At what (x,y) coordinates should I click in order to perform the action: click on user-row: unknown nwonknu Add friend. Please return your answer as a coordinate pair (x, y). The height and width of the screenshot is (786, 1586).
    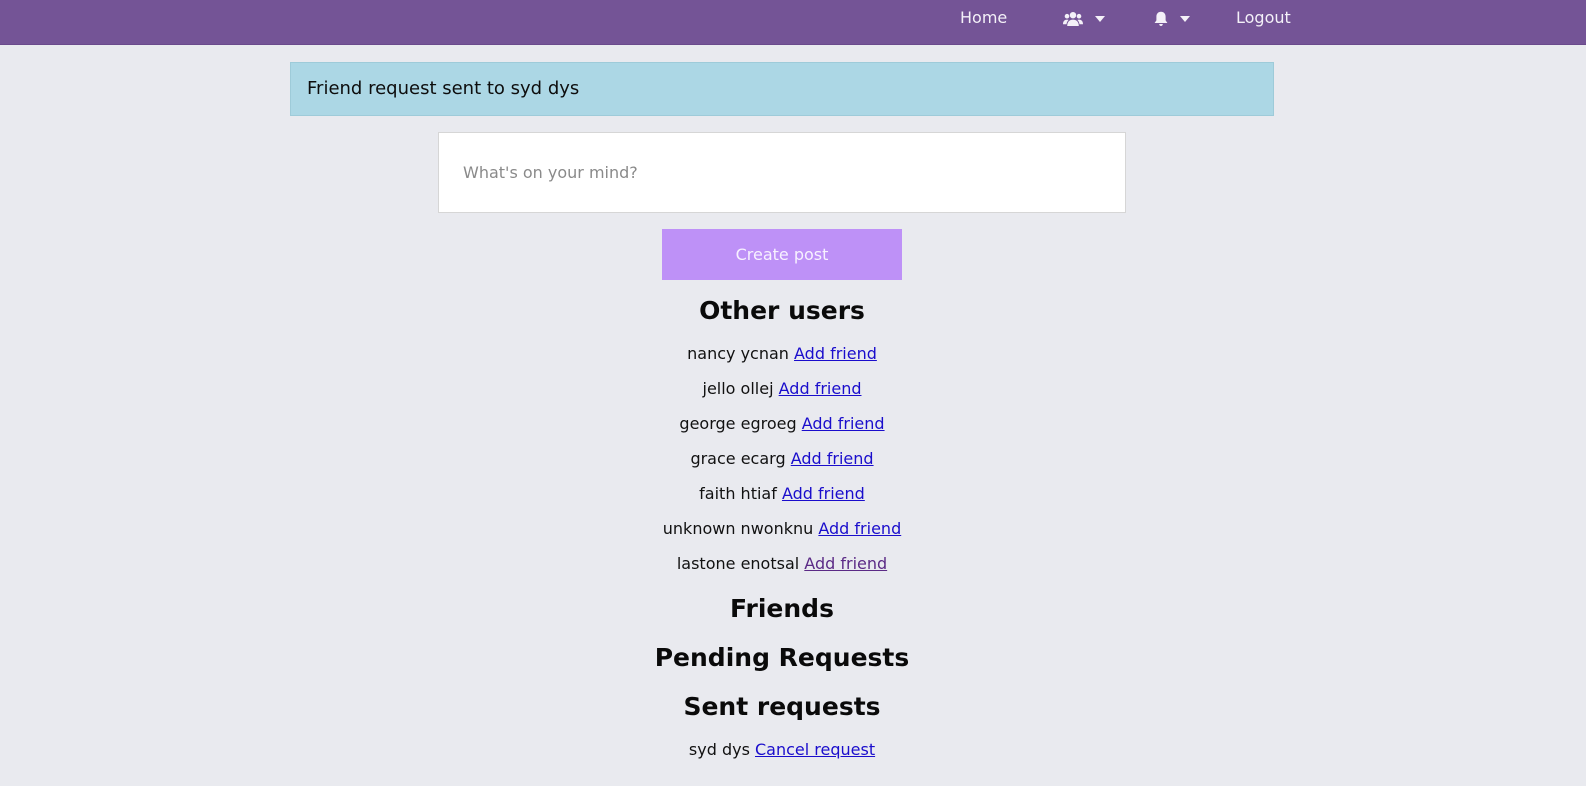
    Looking at the image, I should click on (782, 529).